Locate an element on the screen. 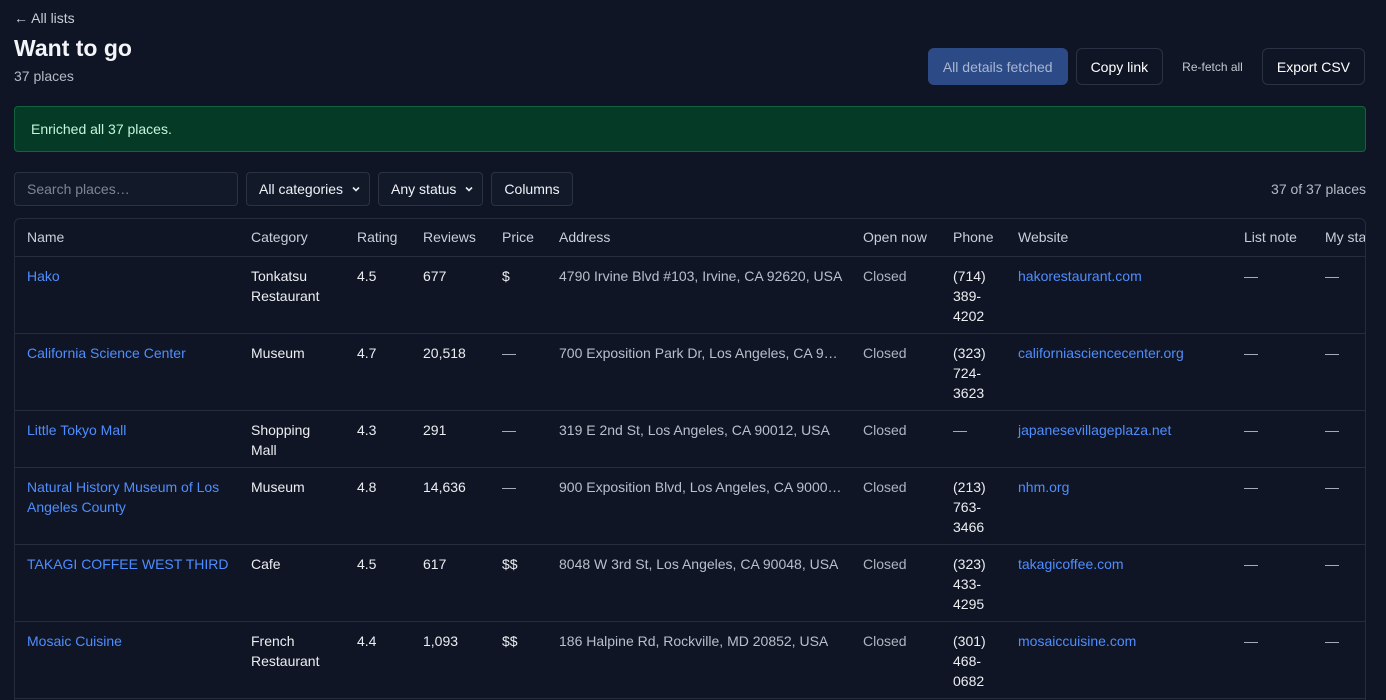 This screenshot has height=700, width=1386. place-name-link: Mosaic Cuisine is located at coordinates (74, 641).